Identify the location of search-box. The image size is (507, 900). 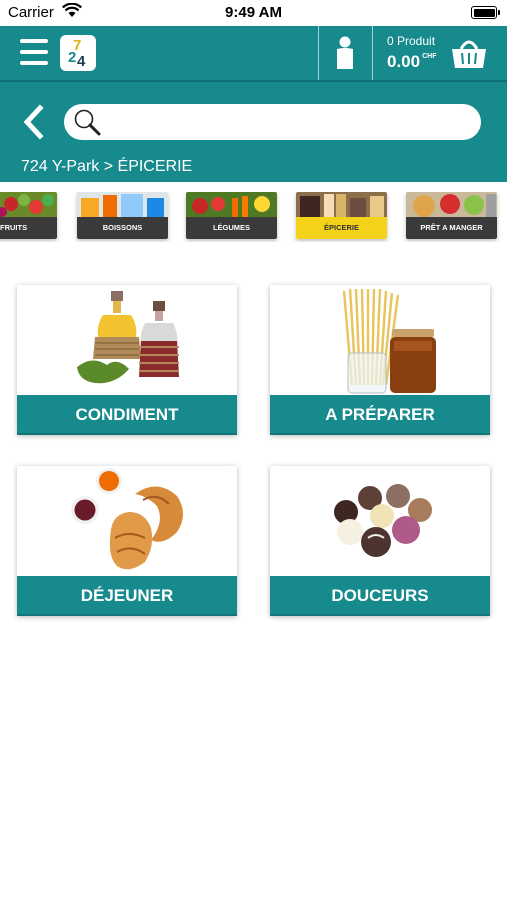
(272, 123).